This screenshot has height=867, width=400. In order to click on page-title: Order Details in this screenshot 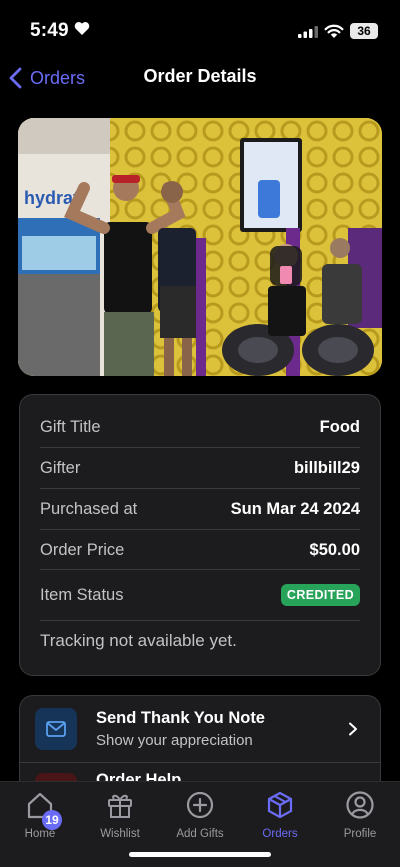, I will do `click(200, 76)`.